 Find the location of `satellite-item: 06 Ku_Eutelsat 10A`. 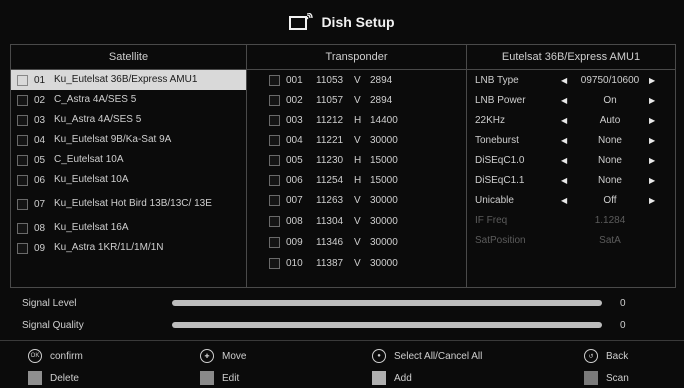

satellite-item: 06 Ku_Eutelsat 10A is located at coordinates (128, 180).